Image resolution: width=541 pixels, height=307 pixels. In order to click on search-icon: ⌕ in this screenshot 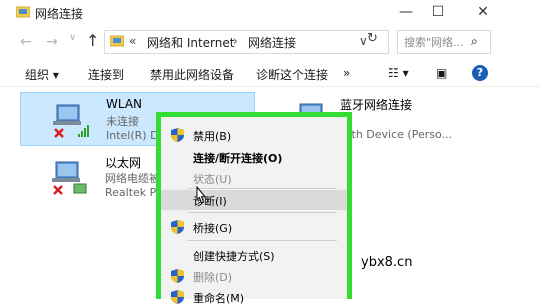, I will do `click(474, 41)`.